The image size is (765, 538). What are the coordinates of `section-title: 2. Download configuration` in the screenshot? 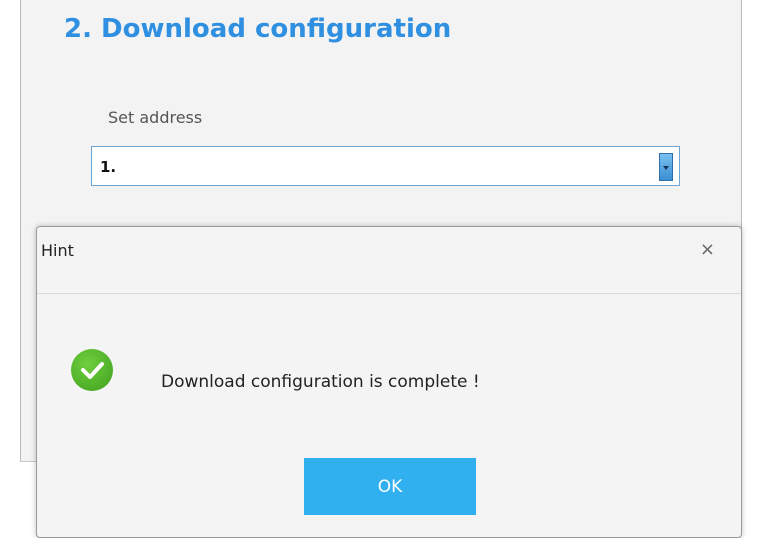 It's located at (258, 29).